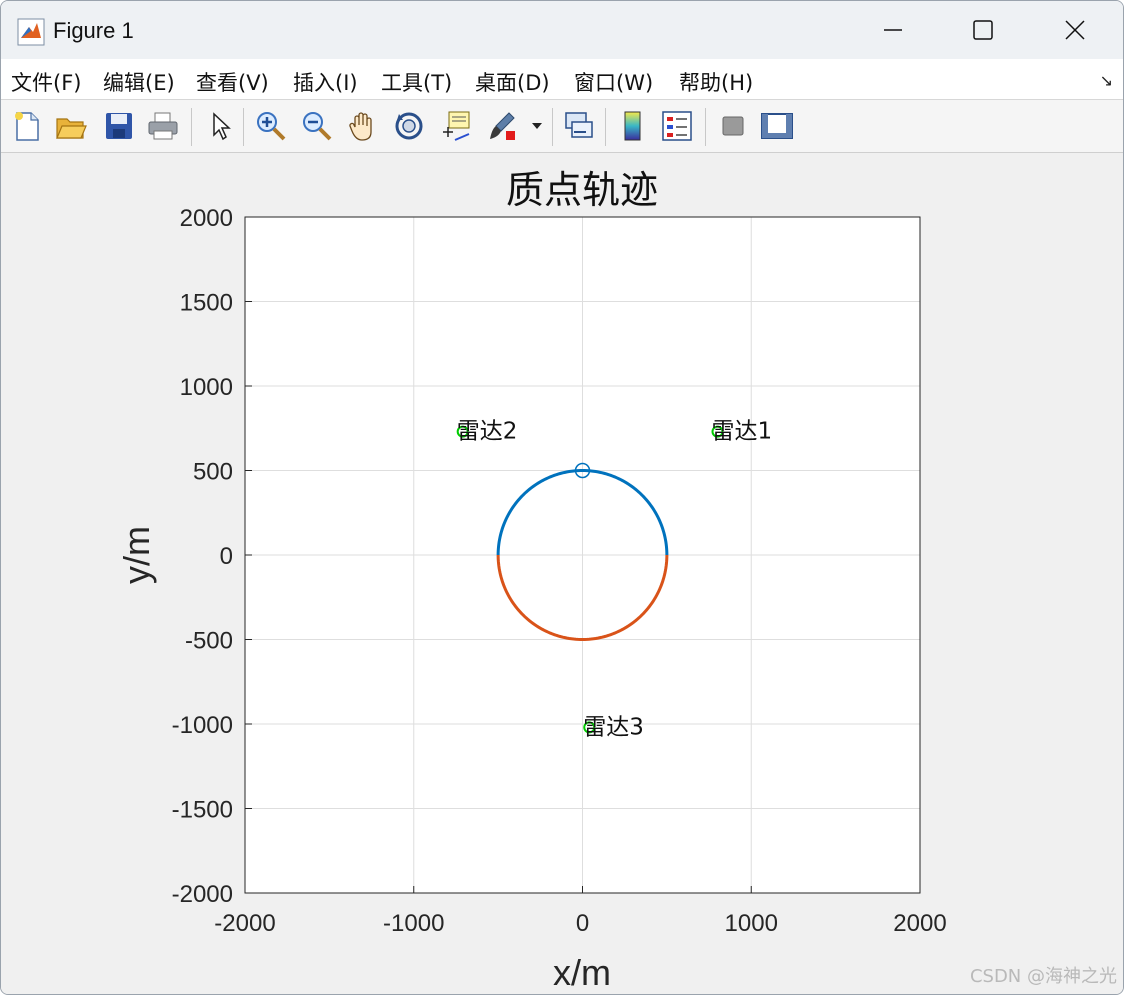 The height and width of the screenshot is (995, 1124). I want to click on menu-window: 窗口(W), so click(613, 82).